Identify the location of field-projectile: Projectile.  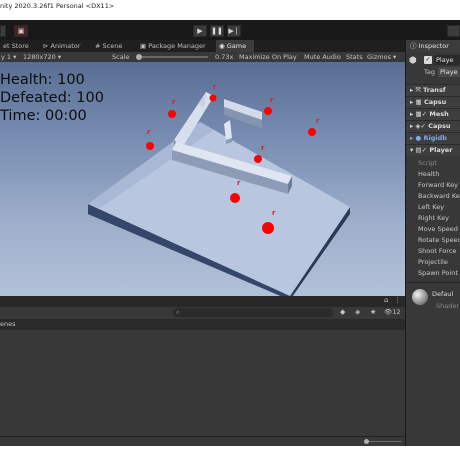
(433, 262).